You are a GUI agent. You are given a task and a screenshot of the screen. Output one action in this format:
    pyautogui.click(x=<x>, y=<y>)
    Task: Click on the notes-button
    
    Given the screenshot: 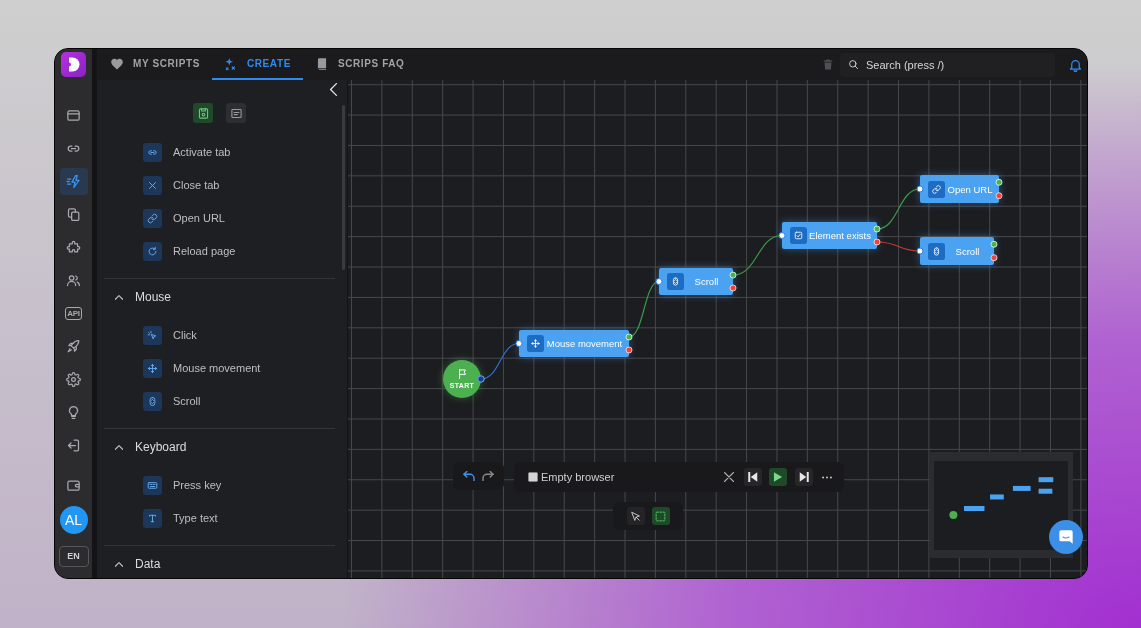 What is the action you would take?
    pyautogui.click(x=236, y=113)
    